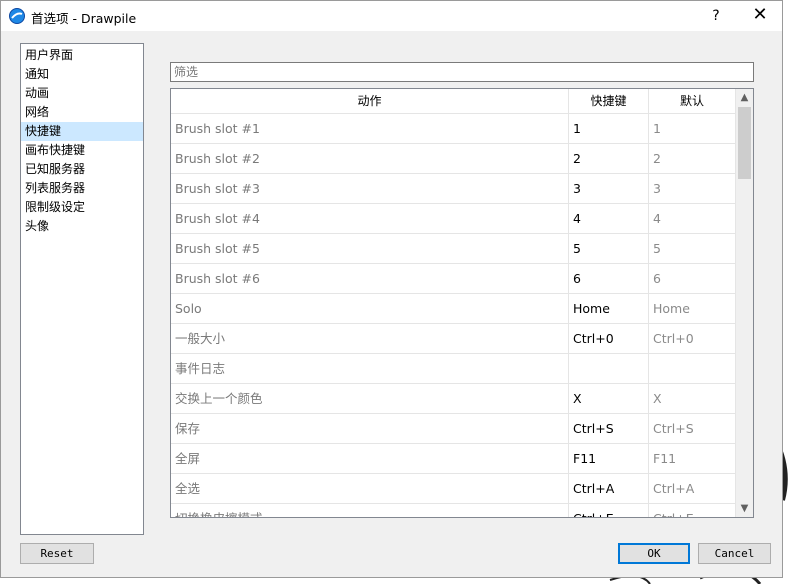  What do you see at coordinates (609, 308) in the screenshot?
I see `shortcut-cell: Home` at bounding box center [609, 308].